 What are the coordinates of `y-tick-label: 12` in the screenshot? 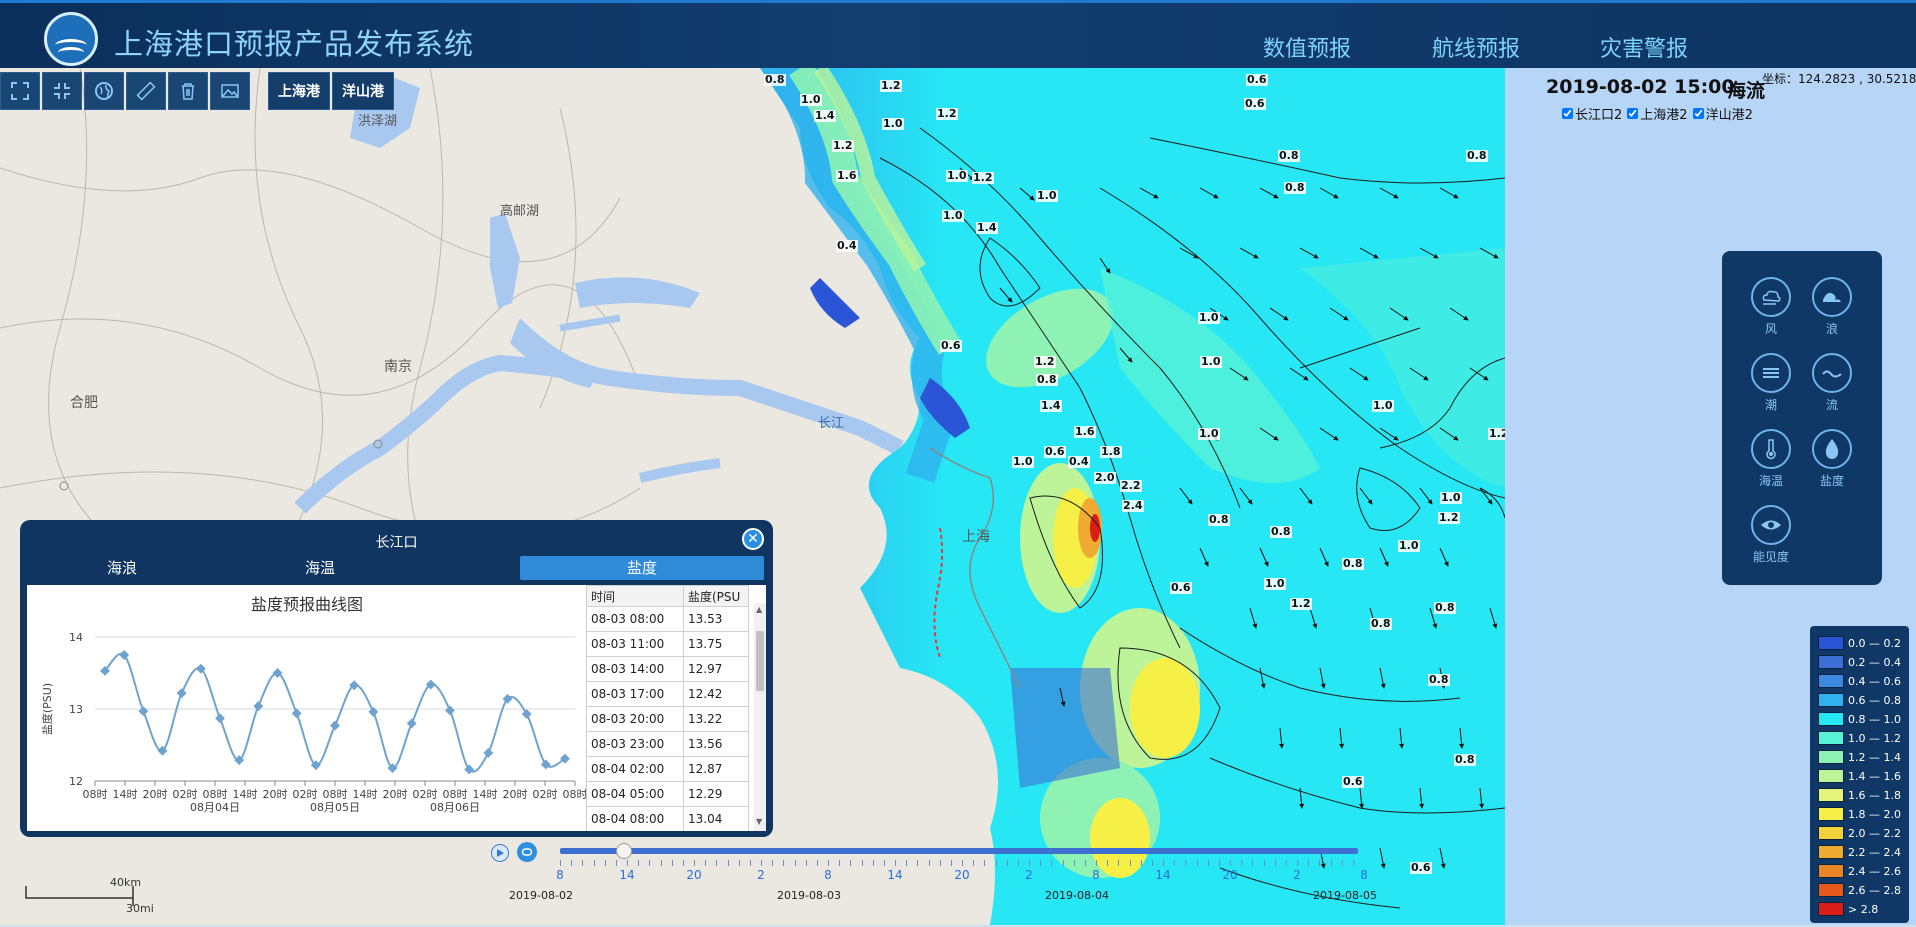 It's located at (76, 781).